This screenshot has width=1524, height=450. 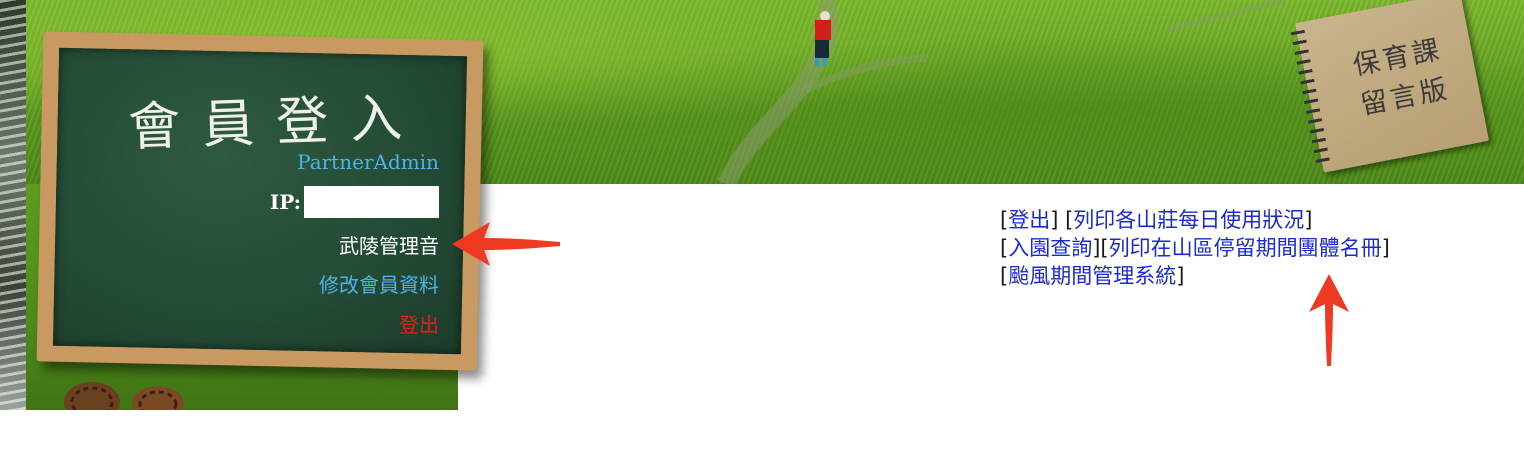 I want to click on edit-profile-link: 修改會員資料, so click(x=379, y=283).